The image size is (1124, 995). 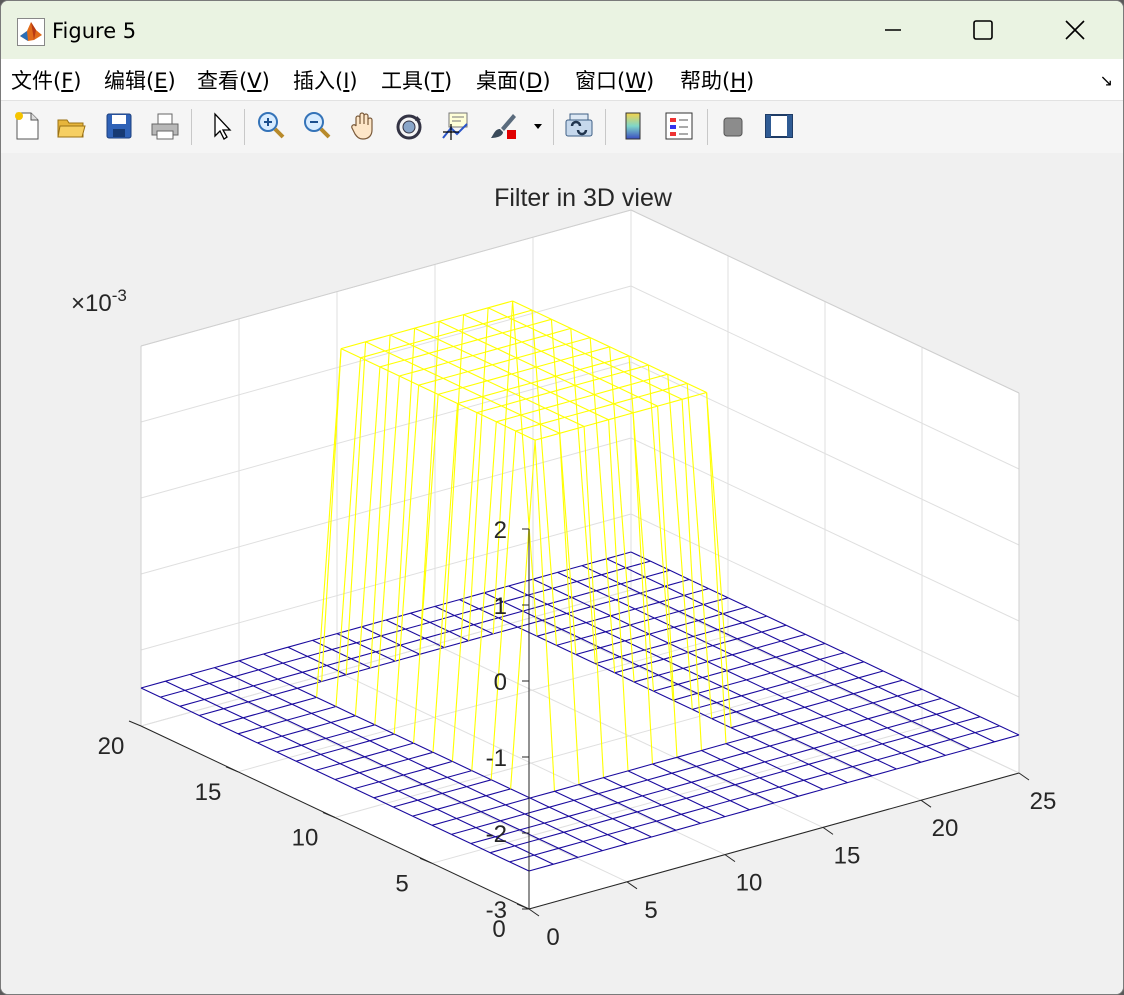 What do you see at coordinates (749, 883) in the screenshot?
I see `x-tick-label: 10` at bounding box center [749, 883].